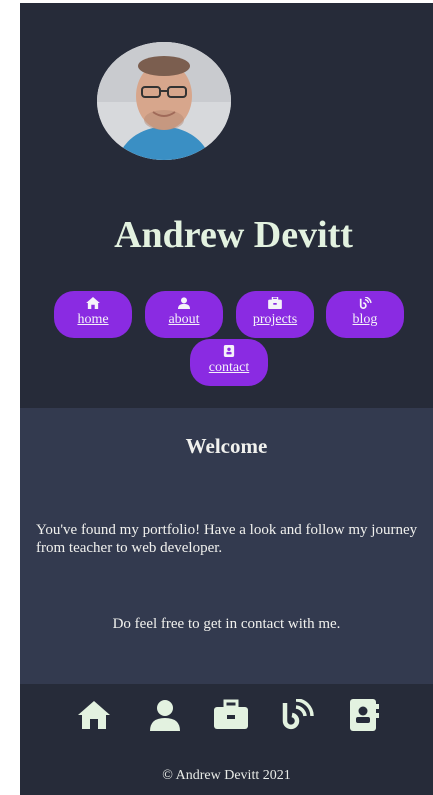  I want to click on nav-projects-button: projects, so click(275, 314).